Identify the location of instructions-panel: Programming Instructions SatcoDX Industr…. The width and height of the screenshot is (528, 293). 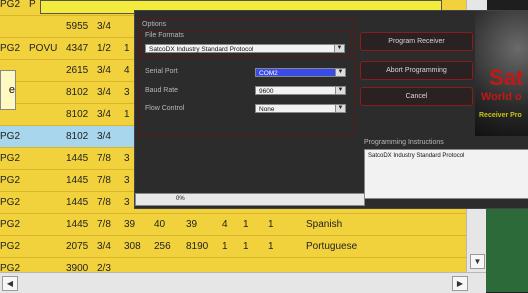
(446, 169).